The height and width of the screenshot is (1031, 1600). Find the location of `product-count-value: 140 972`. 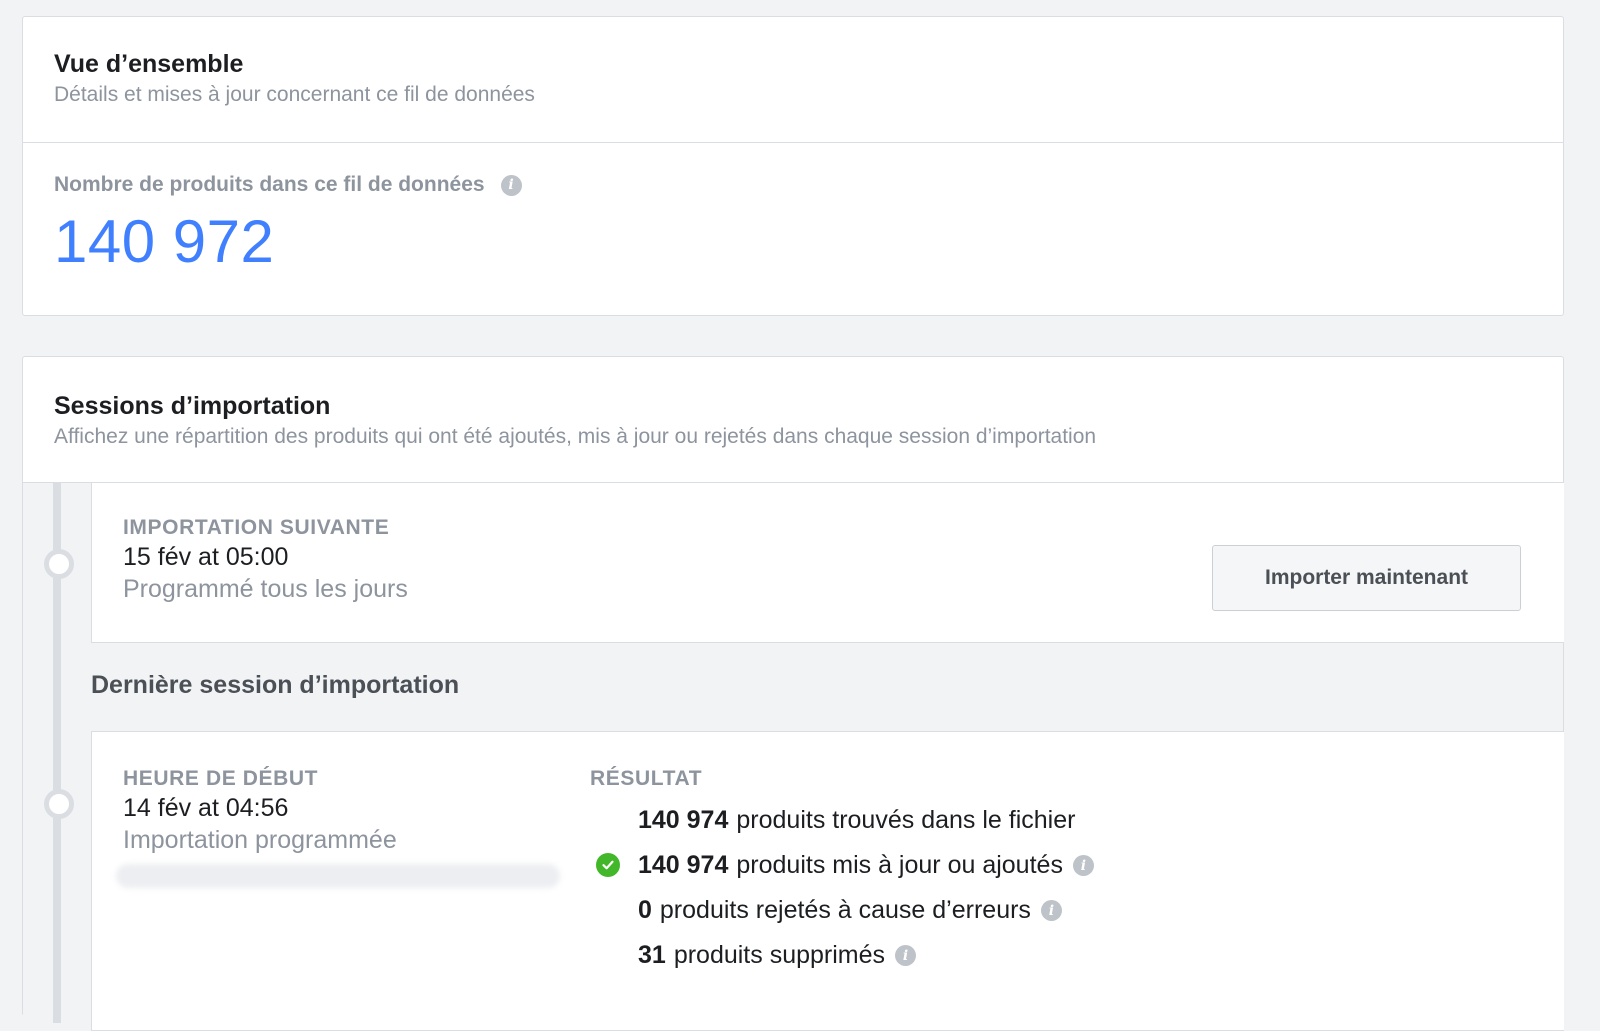

product-count-value: 140 972 is located at coordinates (164, 241).